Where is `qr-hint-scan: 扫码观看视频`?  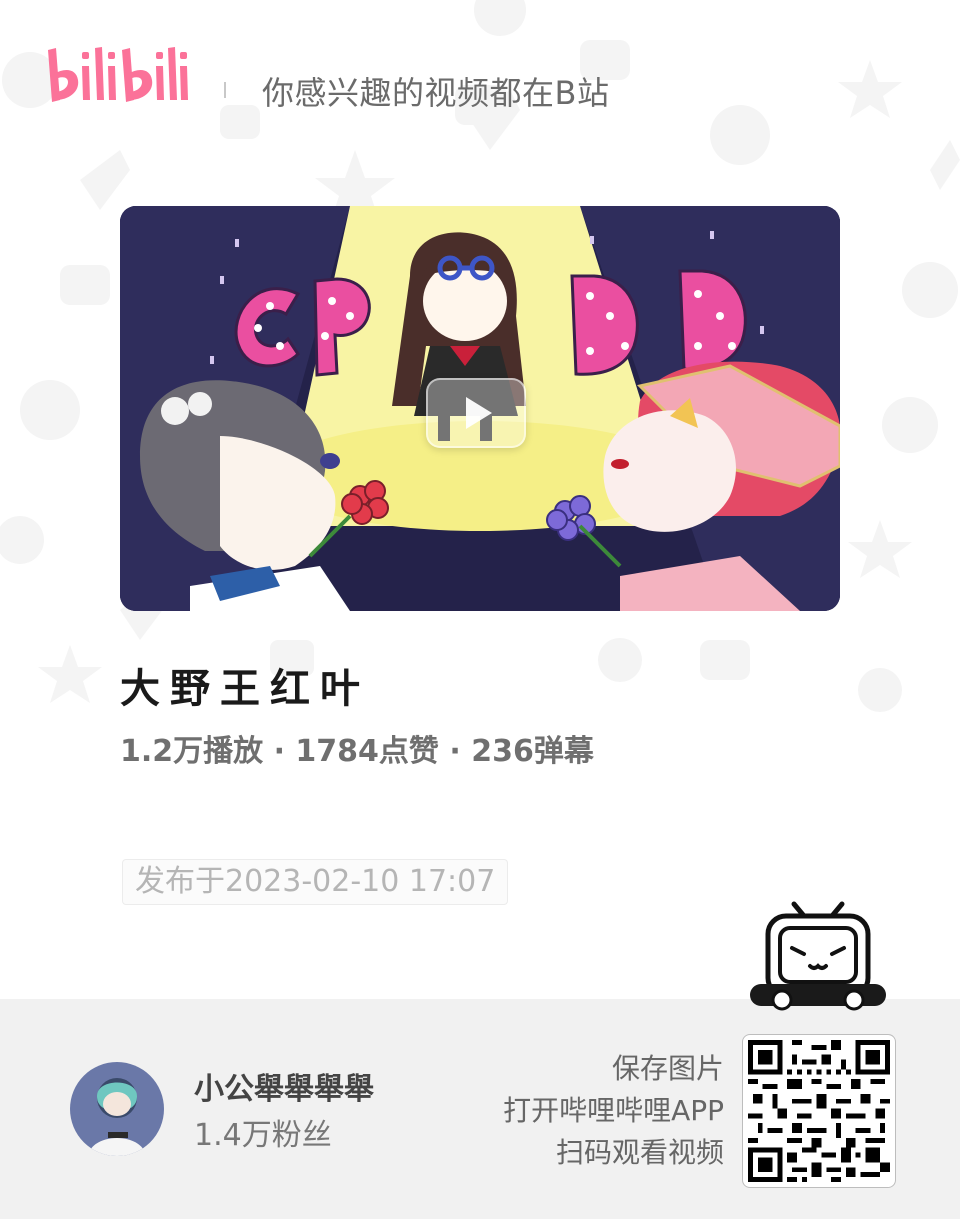
qr-hint-scan: 扫码观看视频 is located at coordinates (639, 1152).